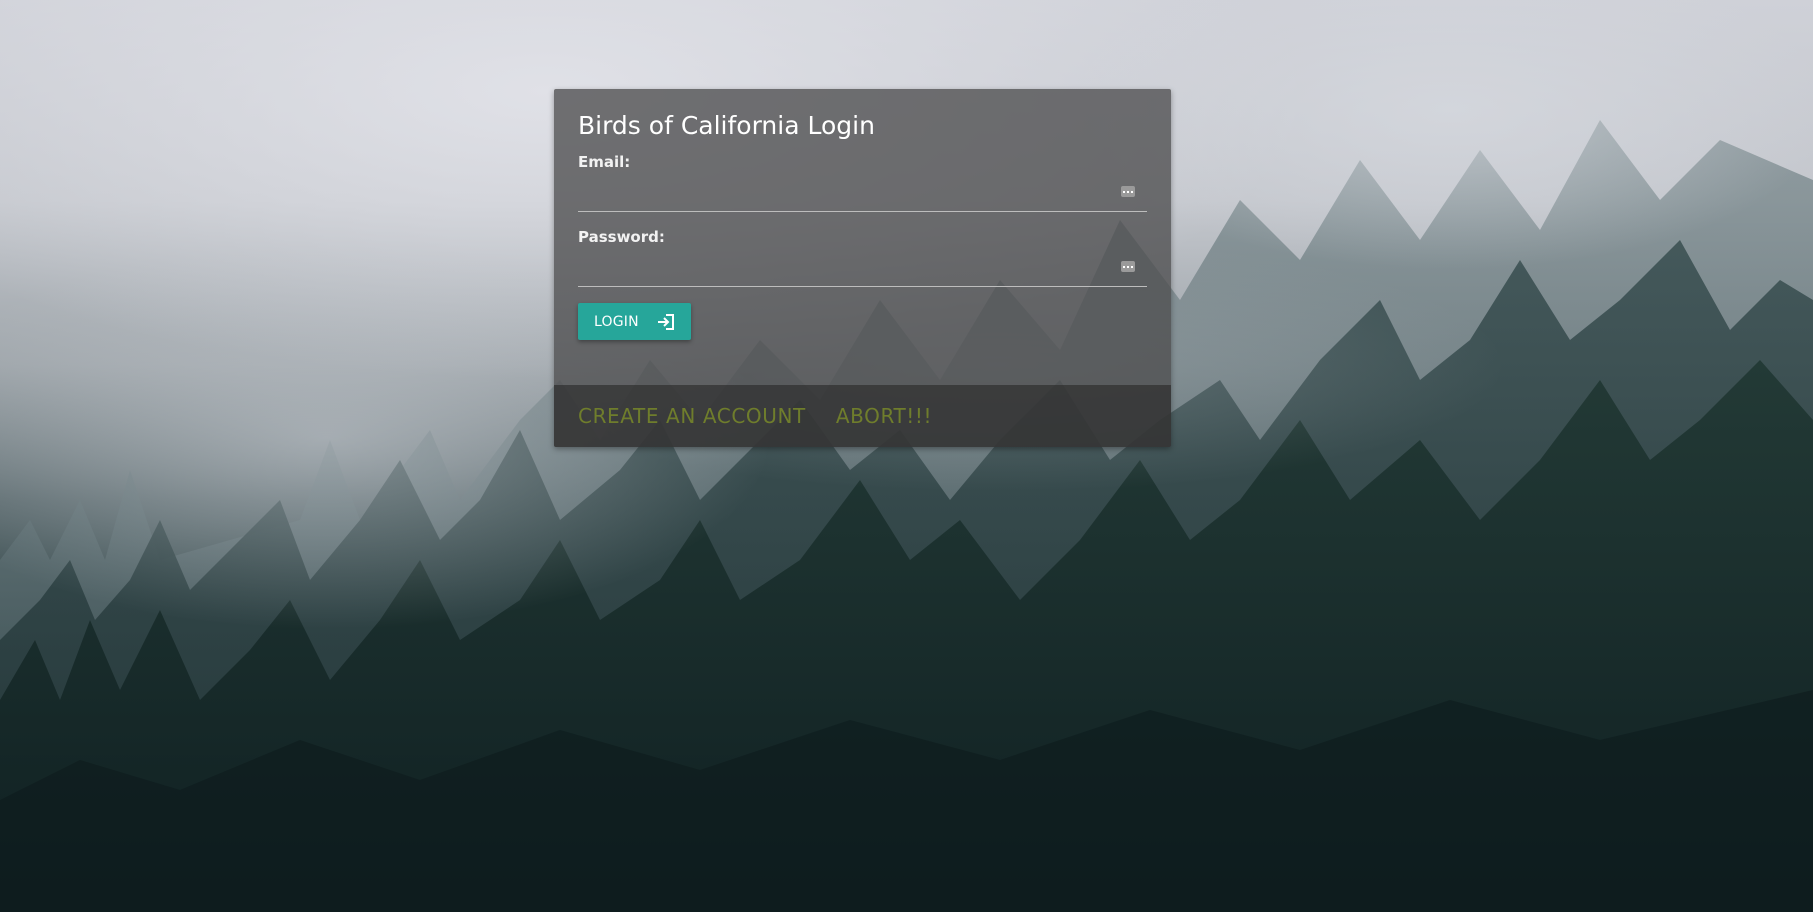 This screenshot has width=1813, height=912. Describe the element at coordinates (850, 192) in the screenshot. I see `email-field` at that location.